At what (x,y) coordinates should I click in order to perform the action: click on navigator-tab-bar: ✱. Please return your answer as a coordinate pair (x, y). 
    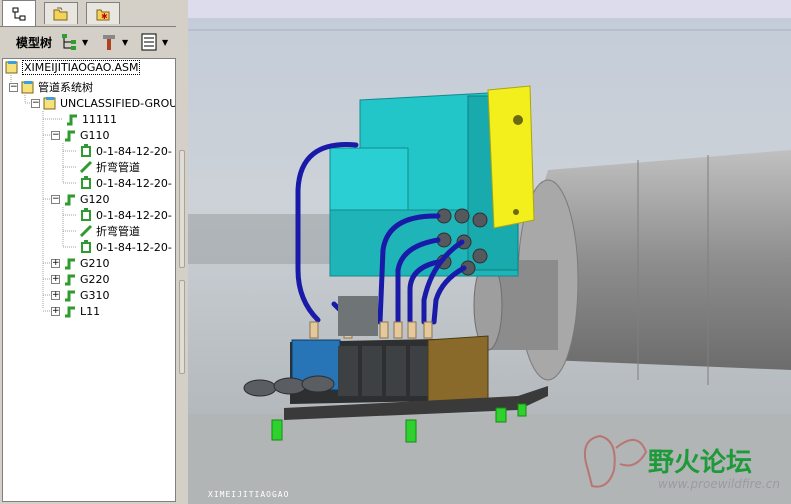
    Looking at the image, I should click on (90, 13).